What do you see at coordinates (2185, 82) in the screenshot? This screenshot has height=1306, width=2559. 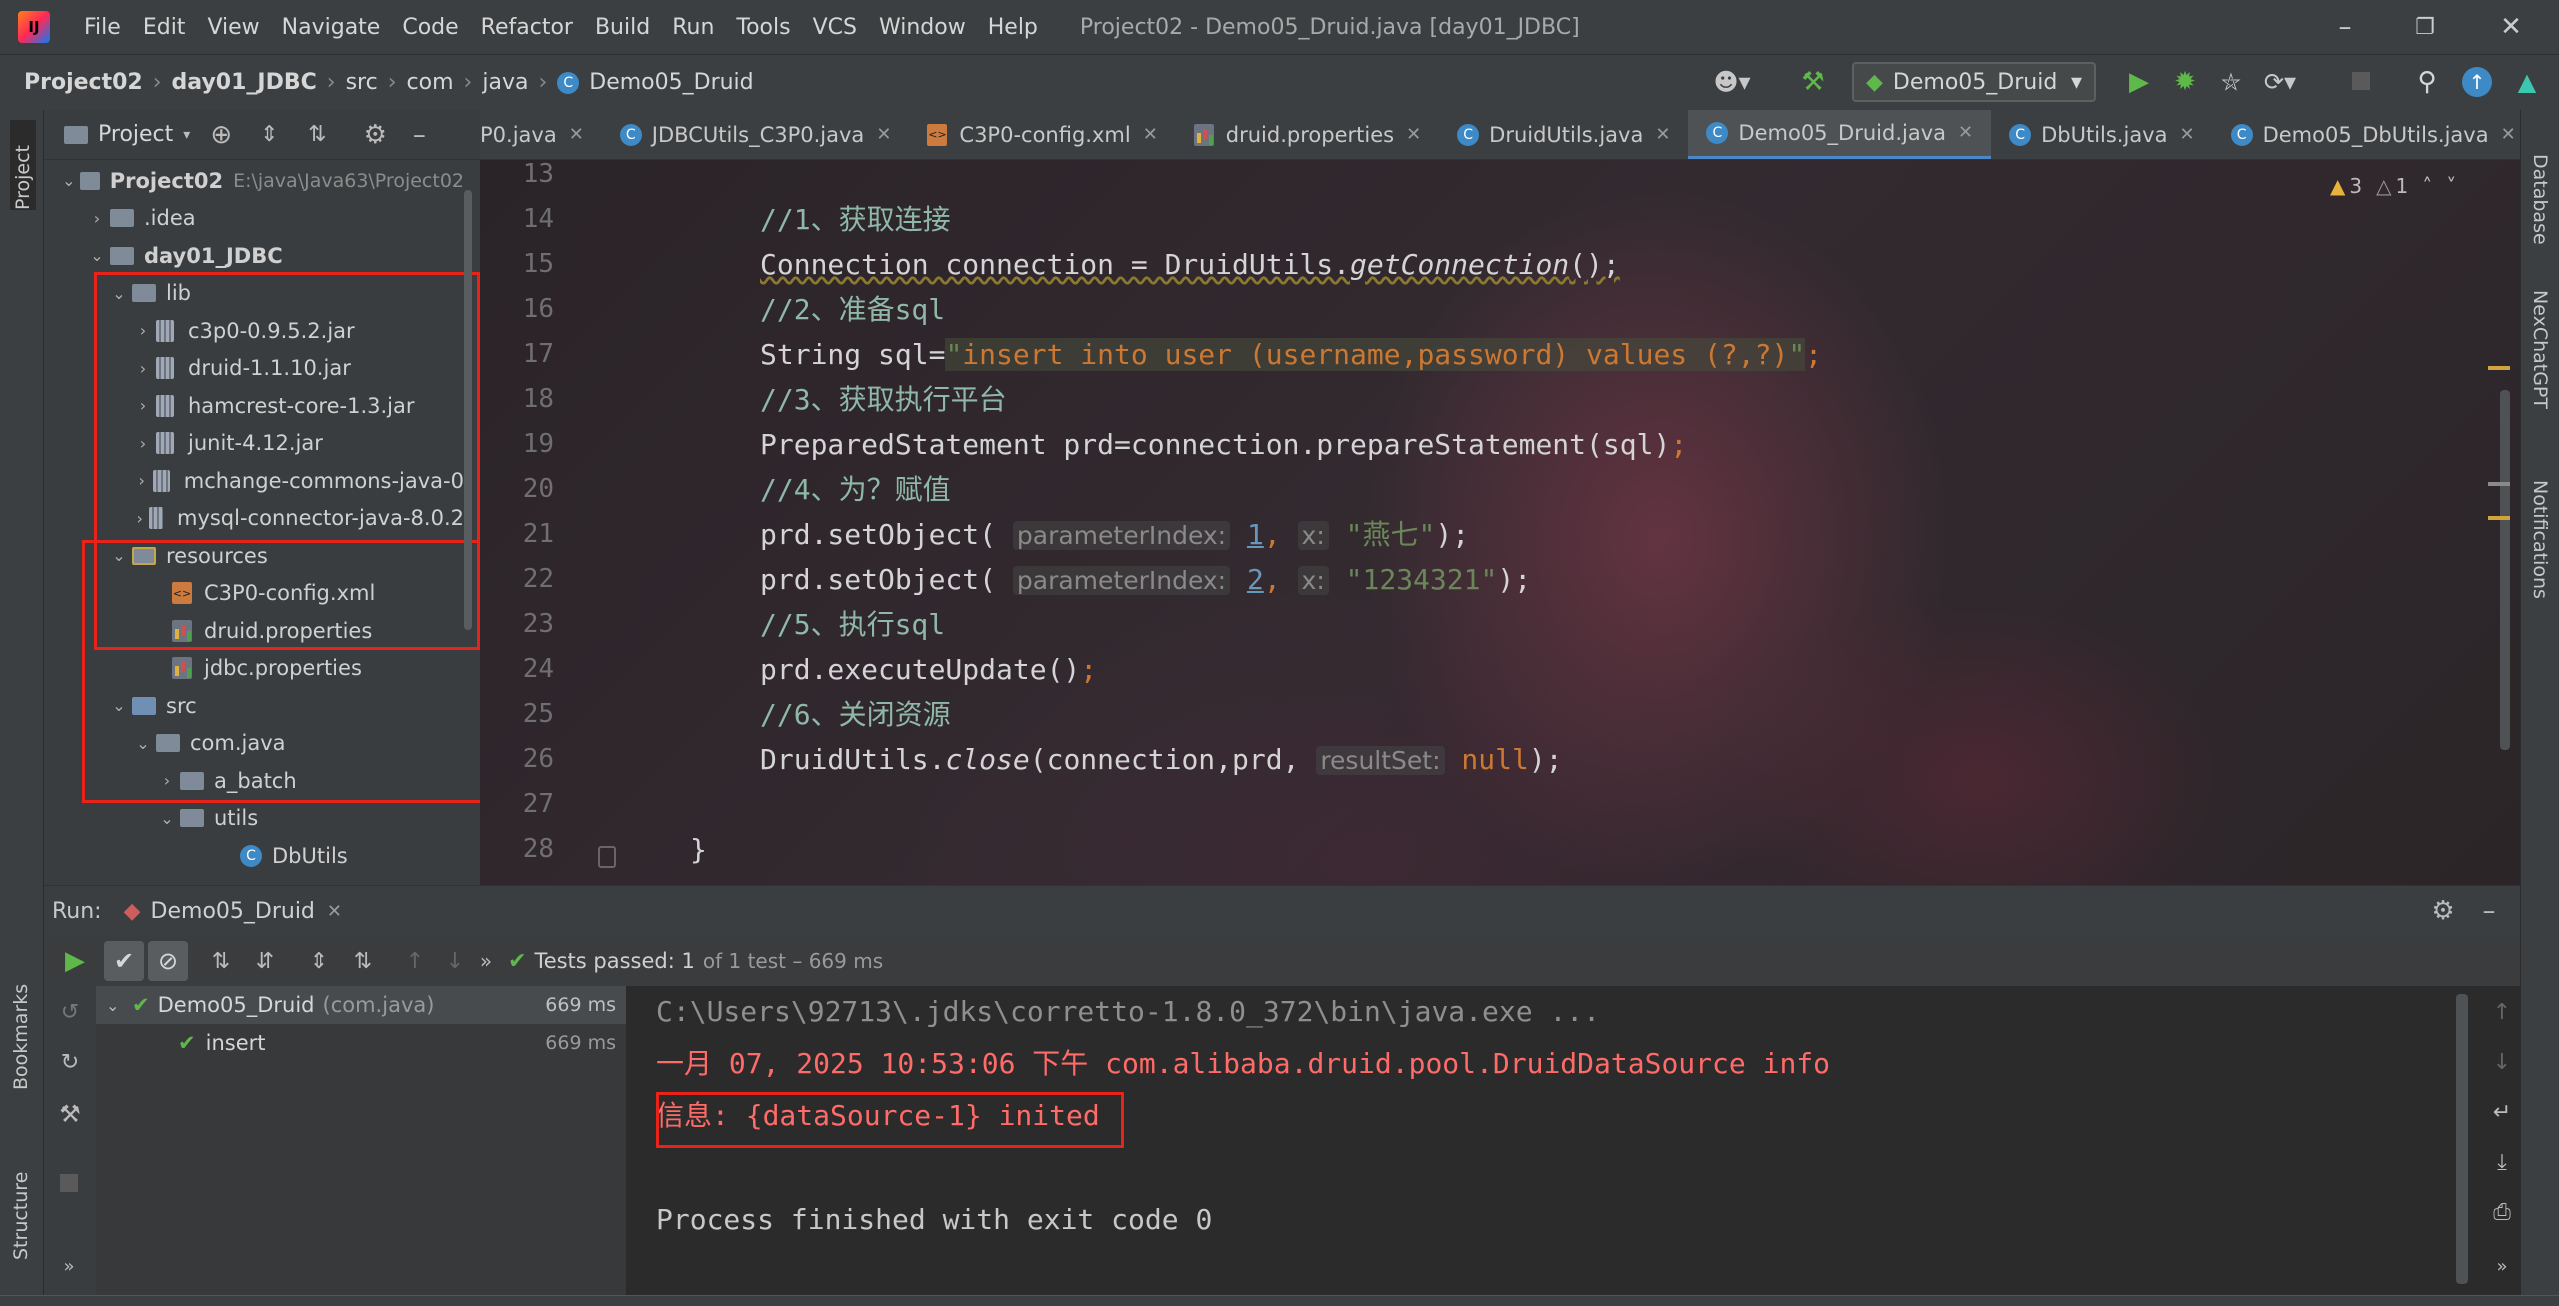 I see `debug-icon: ✹` at bounding box center [2185, 82].